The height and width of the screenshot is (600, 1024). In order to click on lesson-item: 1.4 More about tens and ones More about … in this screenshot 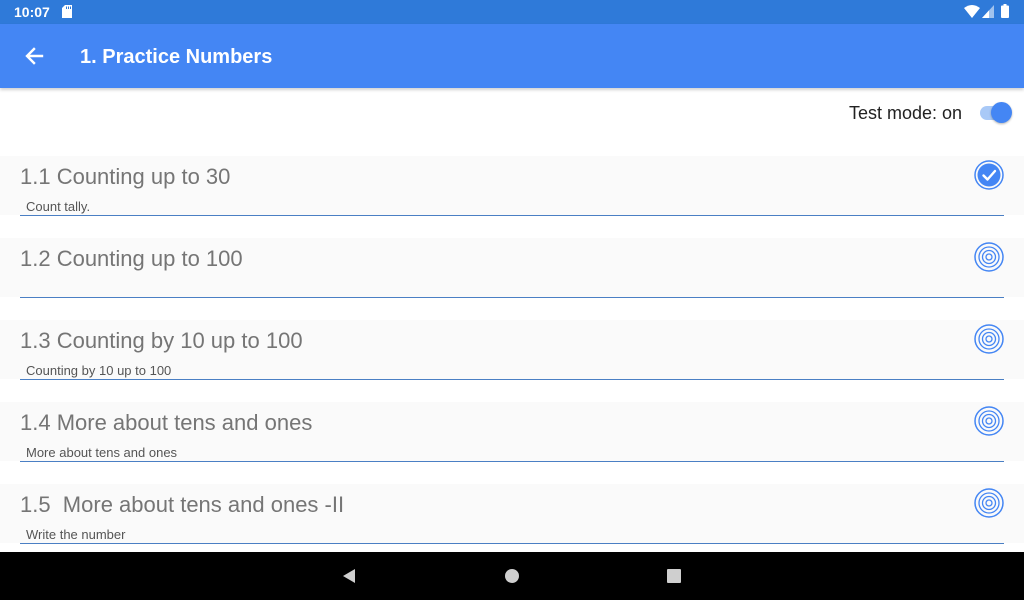, I will do `click(512, 443)`.